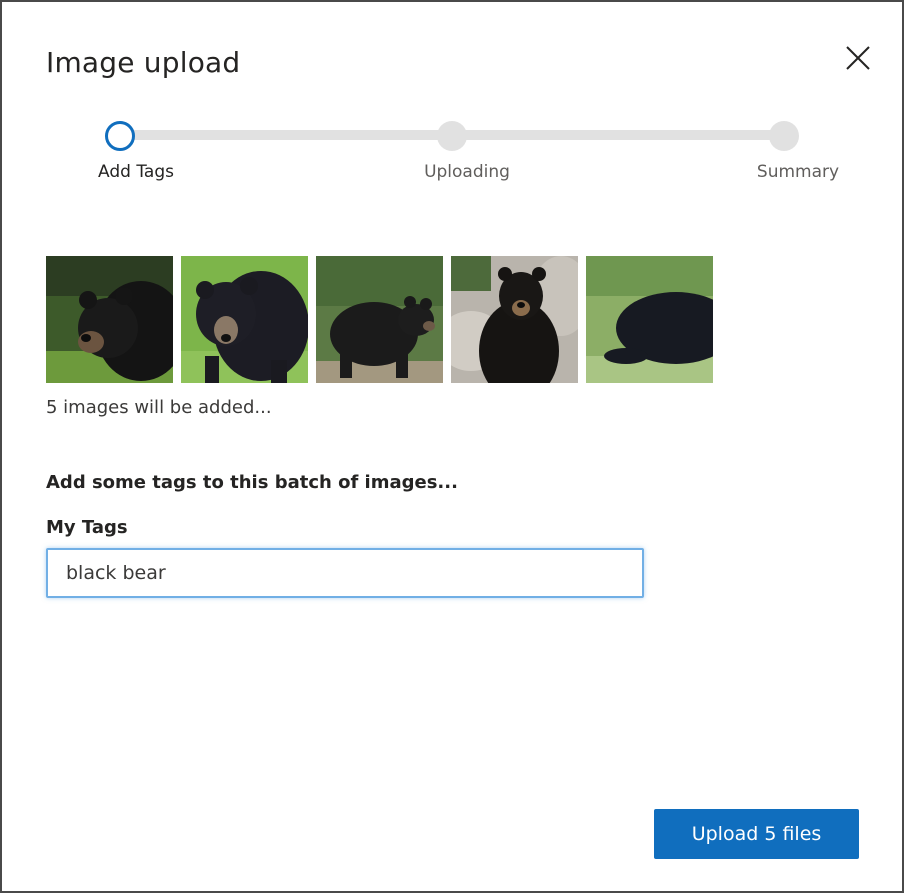 The width and height of the screenshot is (904, 893). I want to click on step-label-uploading: Uploading, so click(467, 172).